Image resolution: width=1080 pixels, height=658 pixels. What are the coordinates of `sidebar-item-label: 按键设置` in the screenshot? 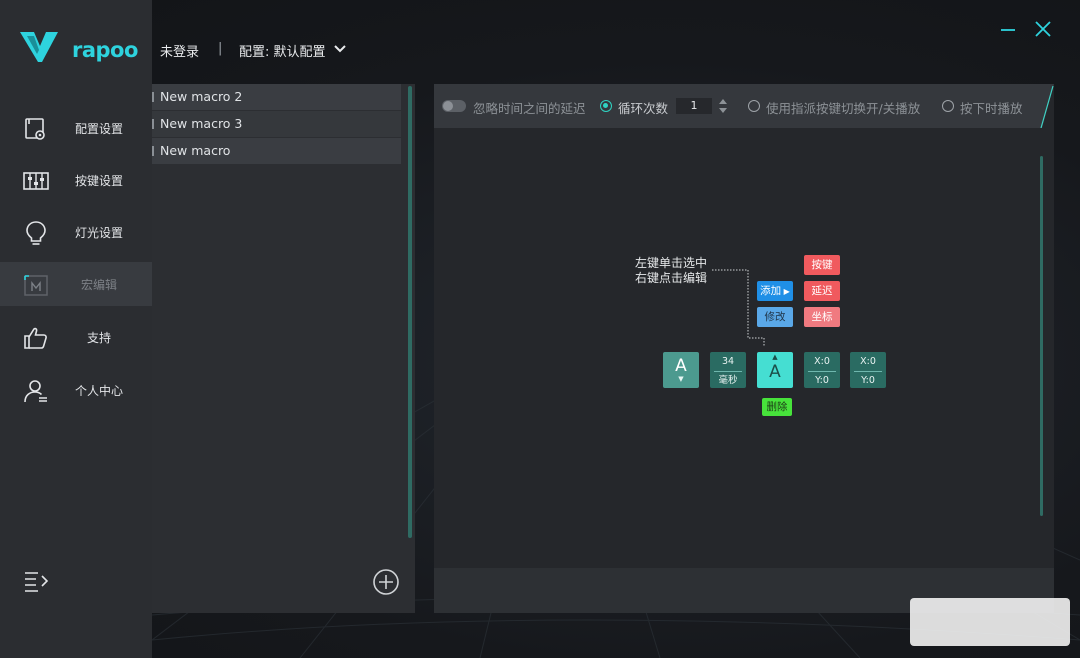 It's located at (98, 181).